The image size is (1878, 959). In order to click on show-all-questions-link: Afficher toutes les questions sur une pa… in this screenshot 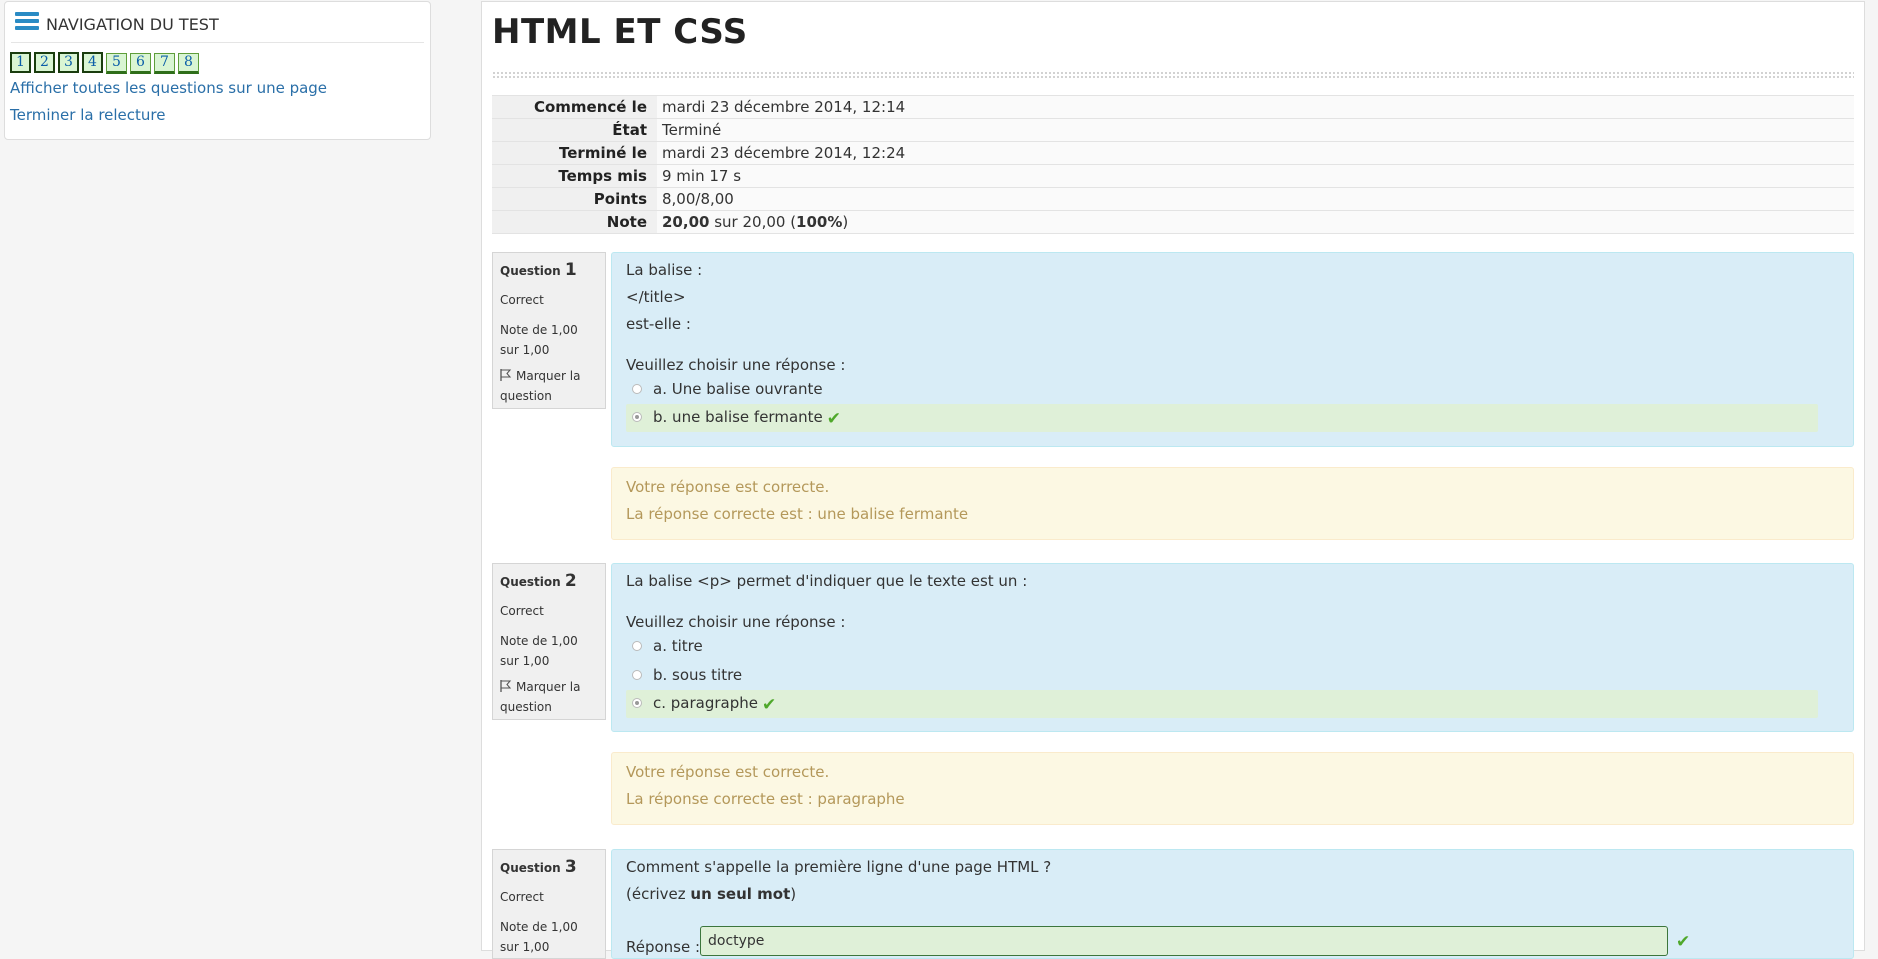, I will do `click(168, 88)`.